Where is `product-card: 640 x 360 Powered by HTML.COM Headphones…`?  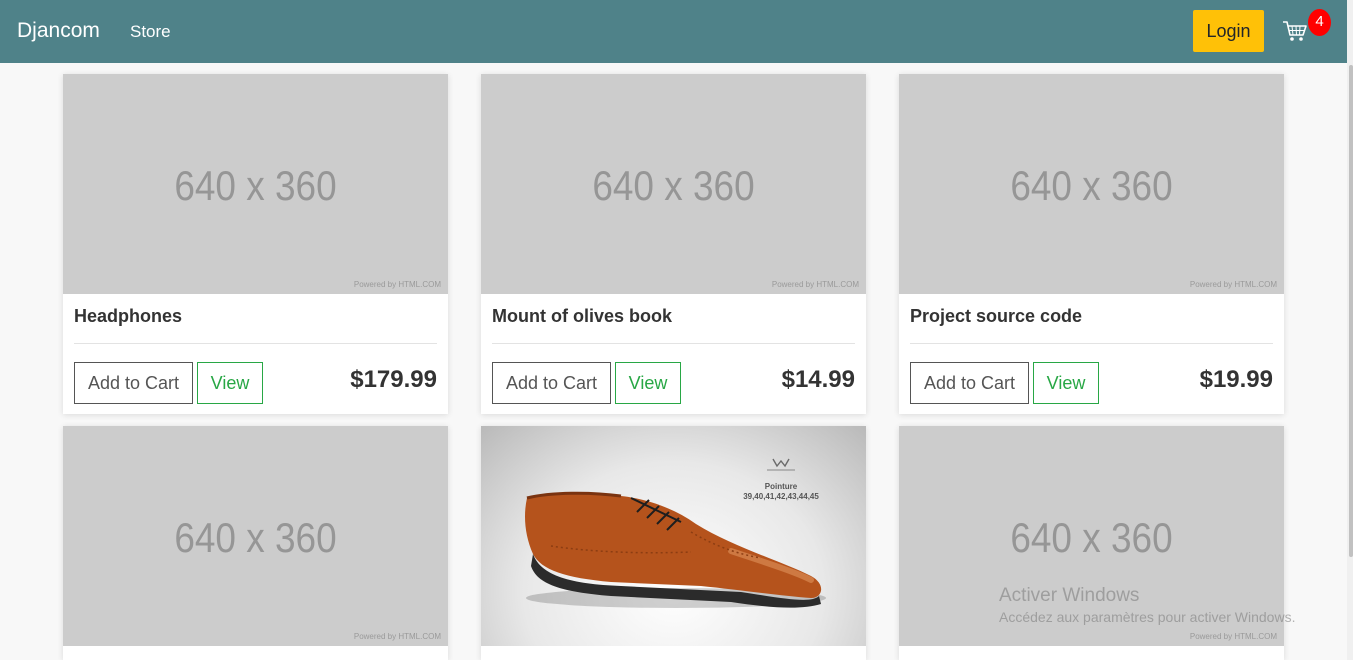
product-card: 640 x 360 Powered by HTML.COM Headphones… is located at coordinates (255, 244).